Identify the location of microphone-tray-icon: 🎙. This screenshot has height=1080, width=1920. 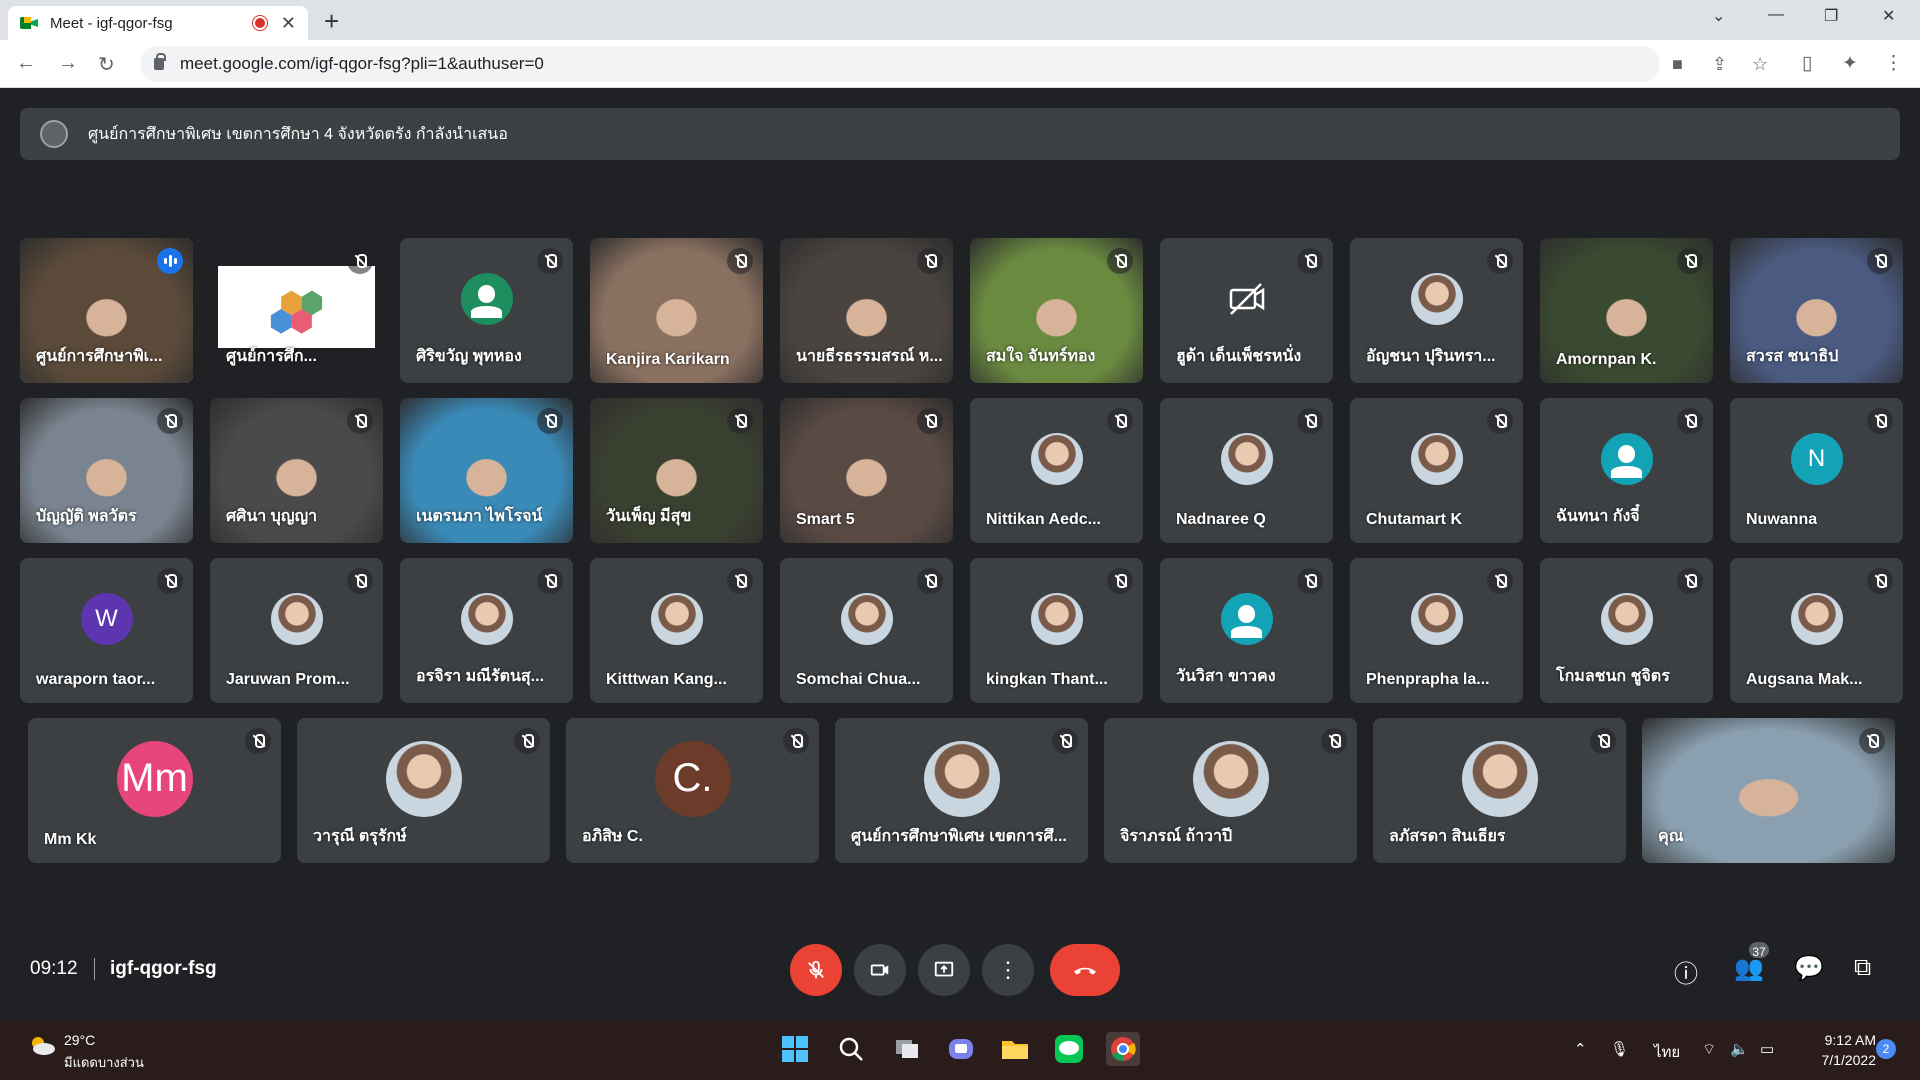
(1619, 1049).